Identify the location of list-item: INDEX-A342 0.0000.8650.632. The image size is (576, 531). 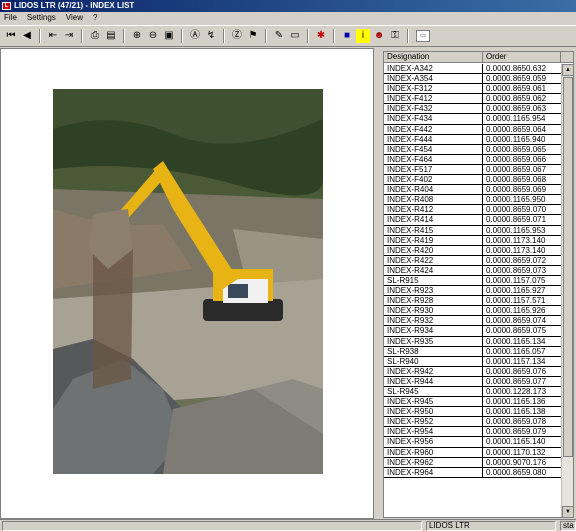
(473, 69).